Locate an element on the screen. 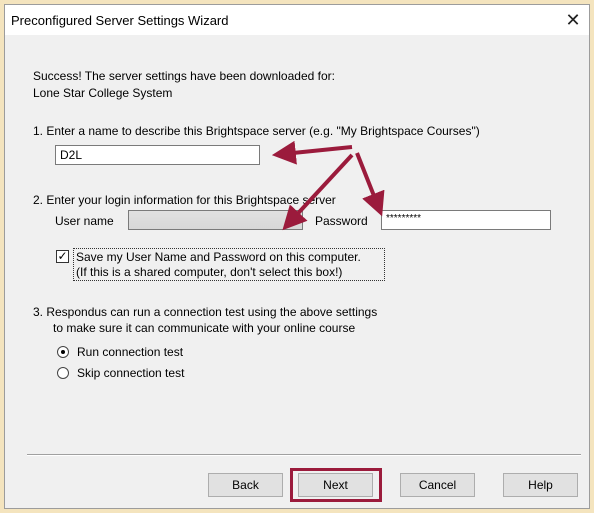 The width and height of the screenshot is (594, 513). arrow-to-password-field is located at coordinates (370, 184).